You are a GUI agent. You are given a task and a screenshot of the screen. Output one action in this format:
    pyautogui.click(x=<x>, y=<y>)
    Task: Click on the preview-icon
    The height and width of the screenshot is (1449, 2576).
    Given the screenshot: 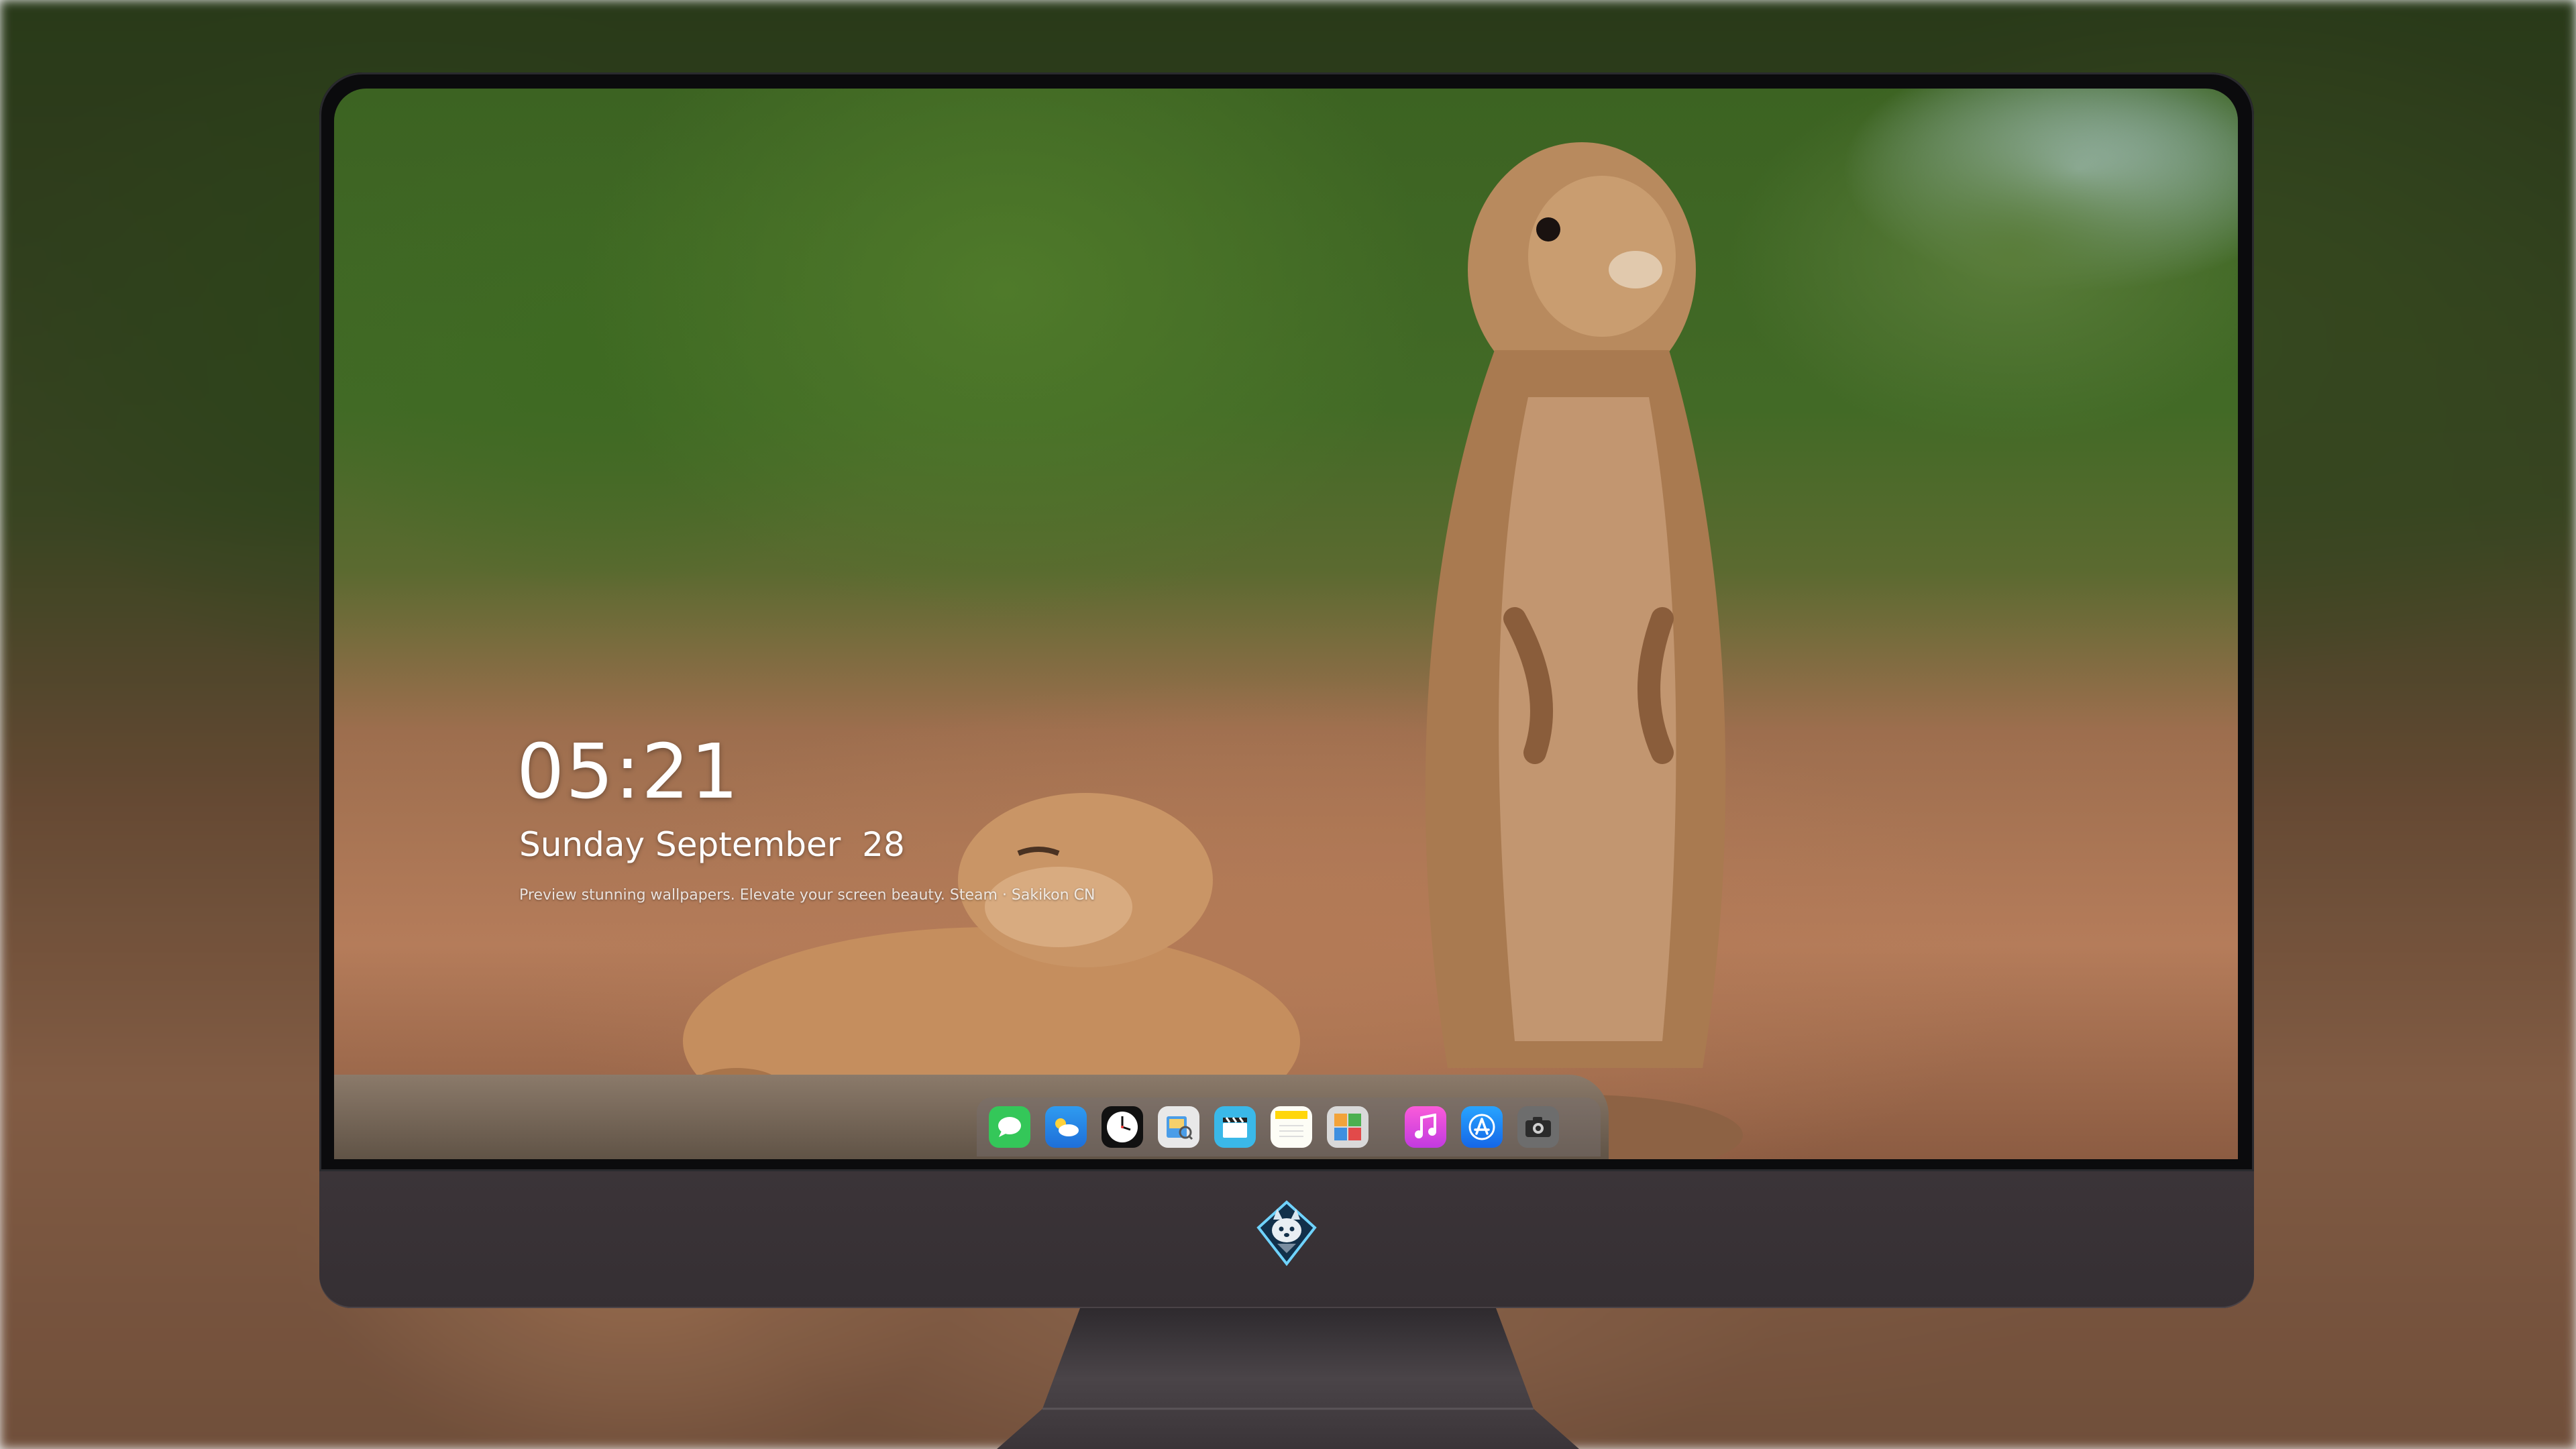 What is the action you would take?
    pyautogui.click(x=1178, y=1127)
    